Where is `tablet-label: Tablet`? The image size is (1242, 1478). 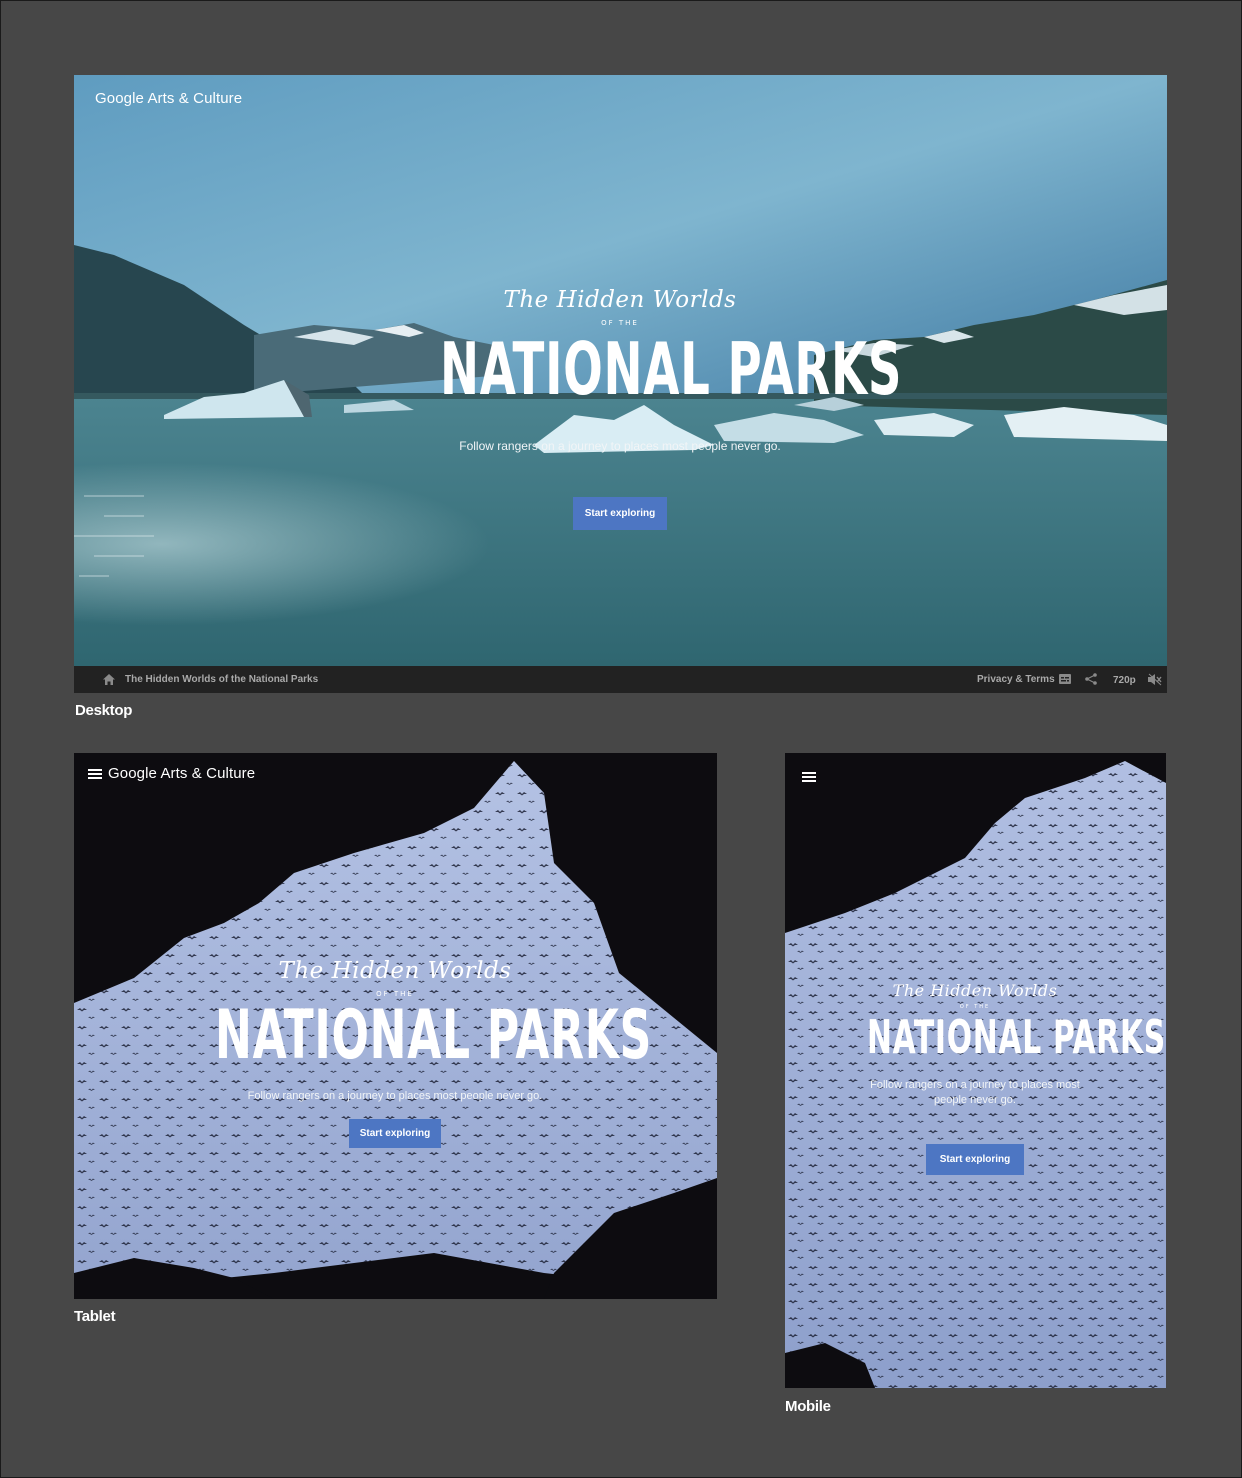 tablet-label: Tablet is located at coordinates (95, 1316).